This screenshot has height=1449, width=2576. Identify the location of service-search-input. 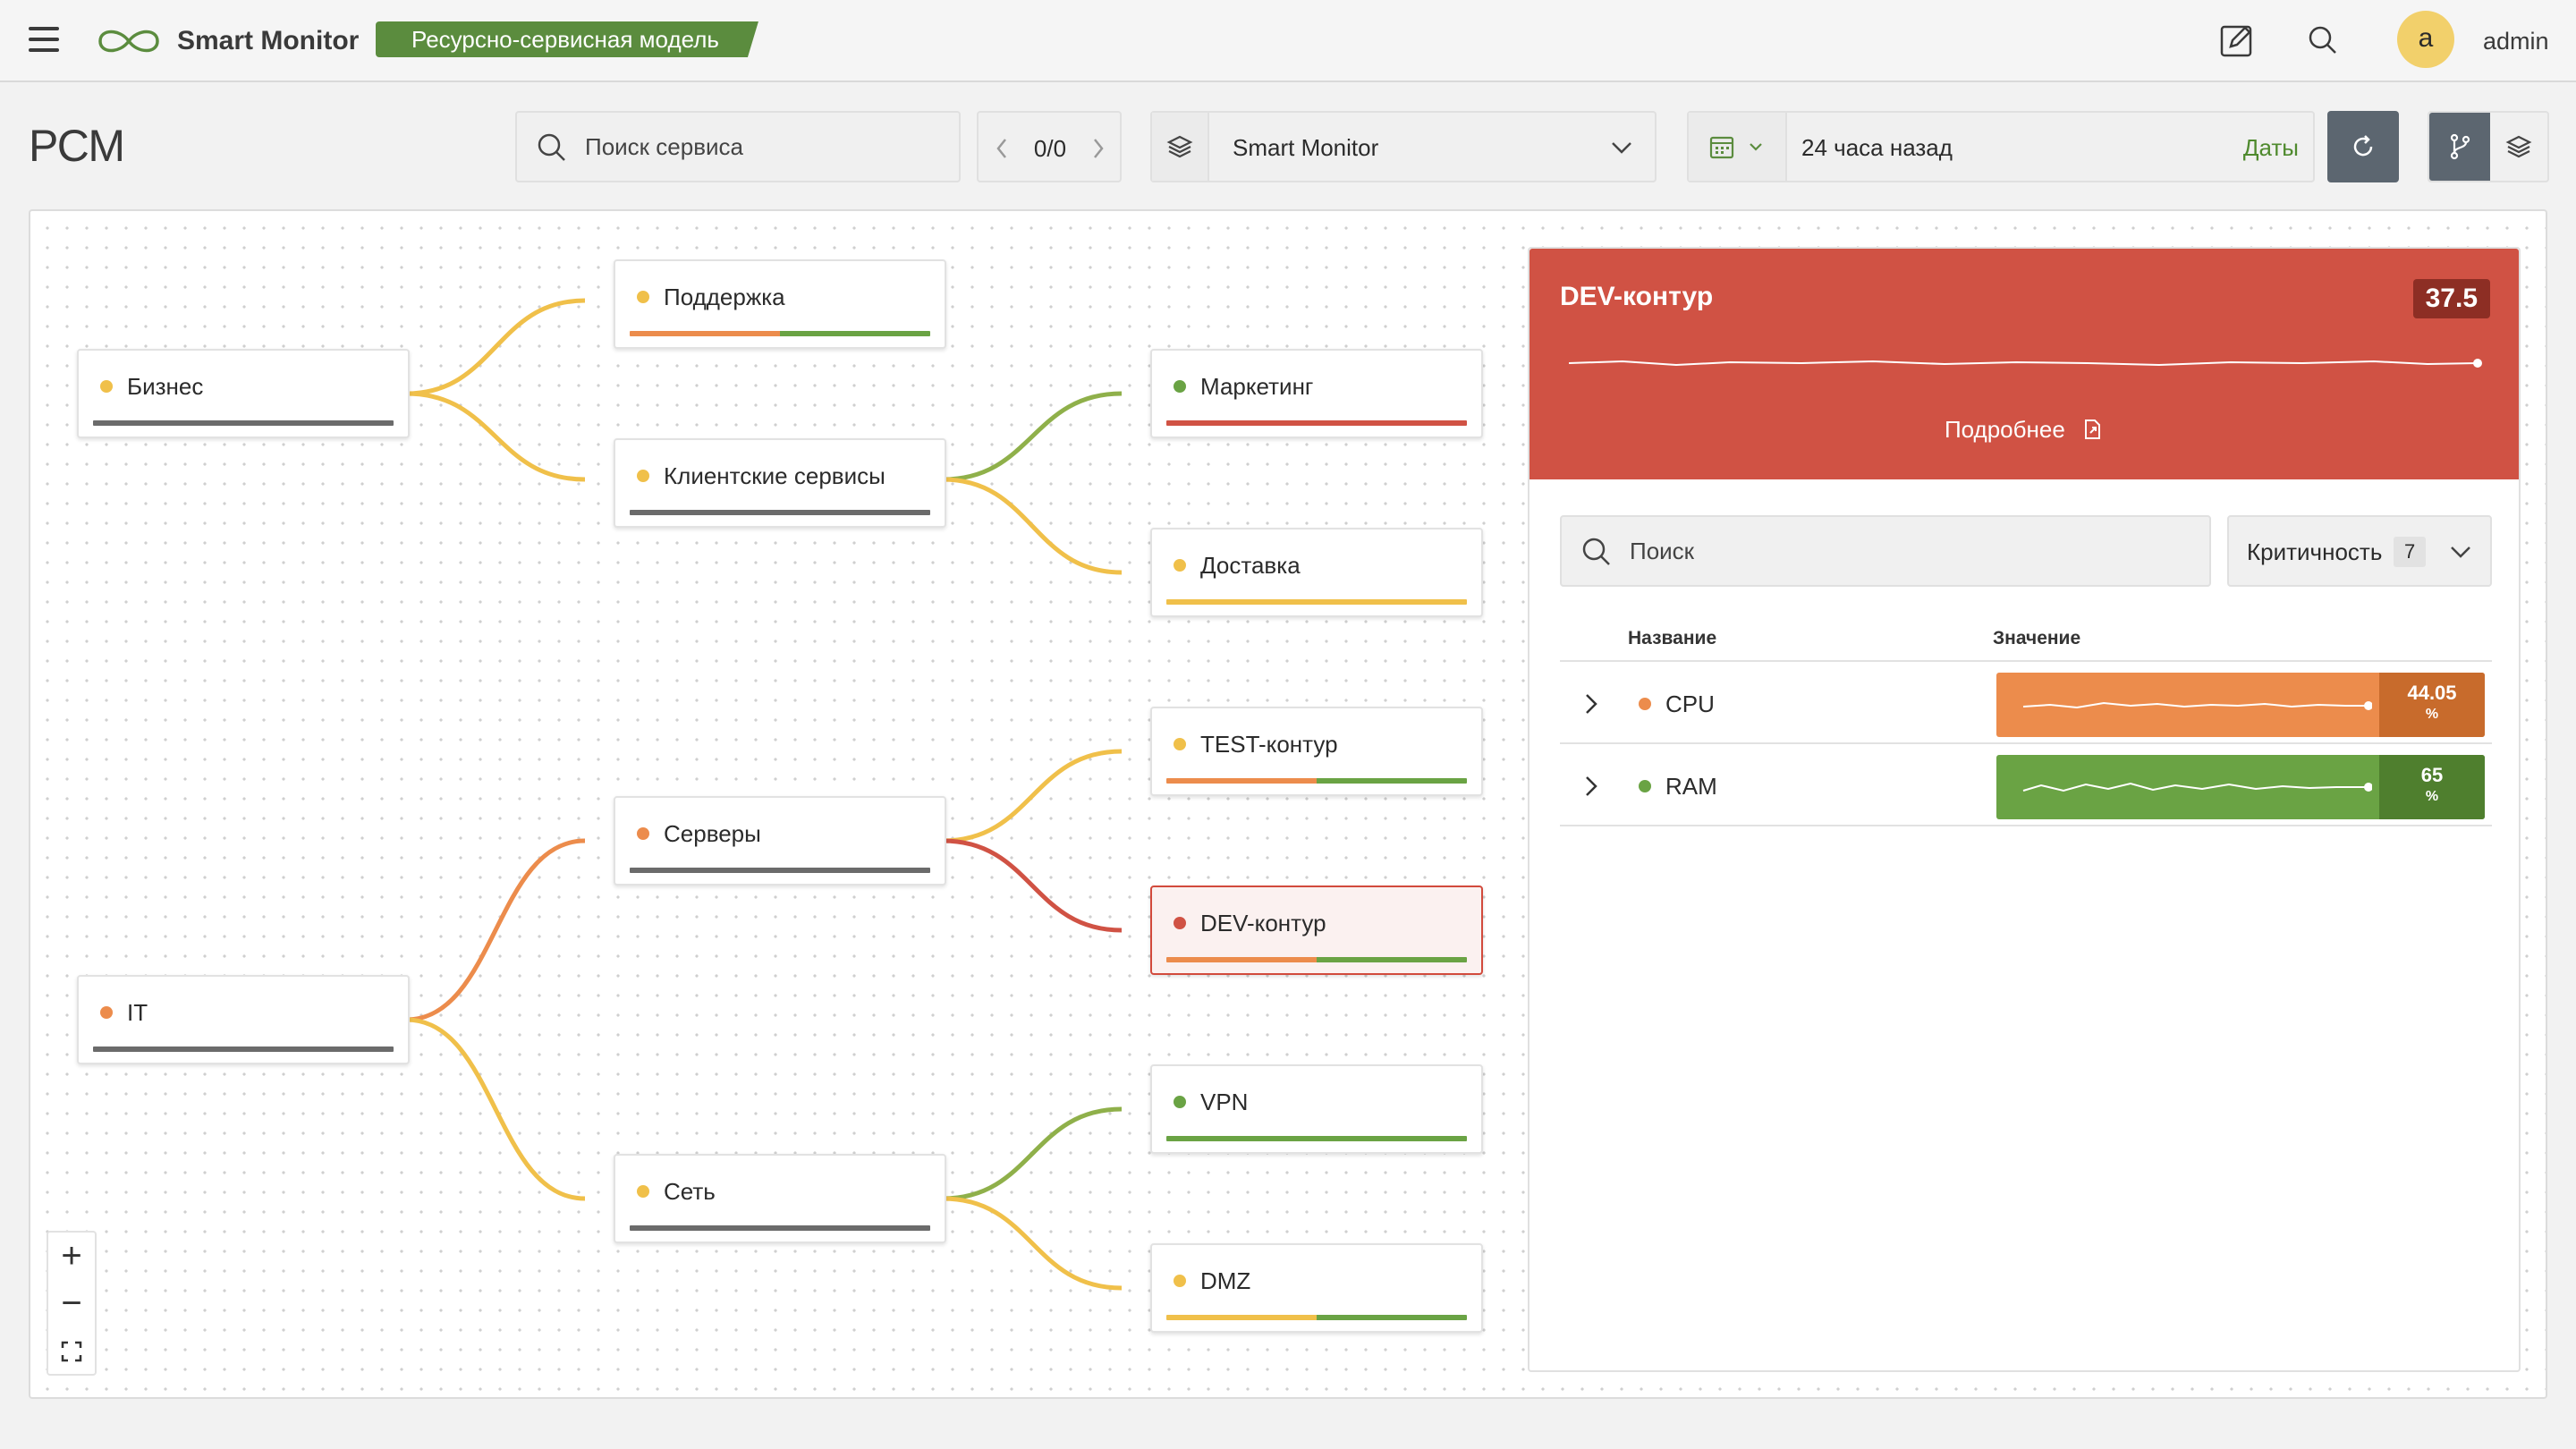
(764, 147).